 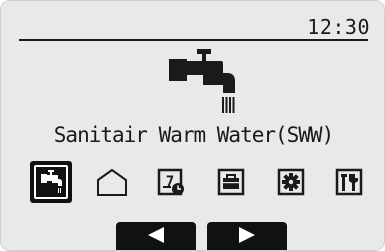 What do you see at coordinates (199, 182) in the screenshot?
I see `main-menu: 7` at bounding box center [199, 182].